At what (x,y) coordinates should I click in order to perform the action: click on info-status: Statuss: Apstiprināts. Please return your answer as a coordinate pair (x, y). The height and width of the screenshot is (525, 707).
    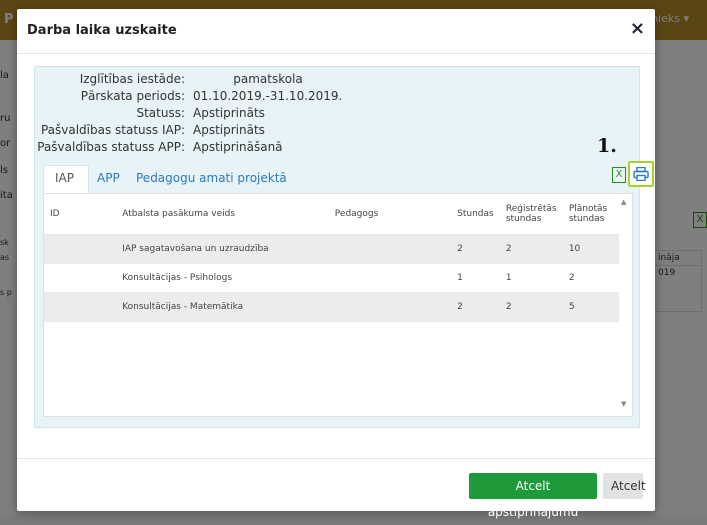
    Looking at the image, I should click on (235, 113).